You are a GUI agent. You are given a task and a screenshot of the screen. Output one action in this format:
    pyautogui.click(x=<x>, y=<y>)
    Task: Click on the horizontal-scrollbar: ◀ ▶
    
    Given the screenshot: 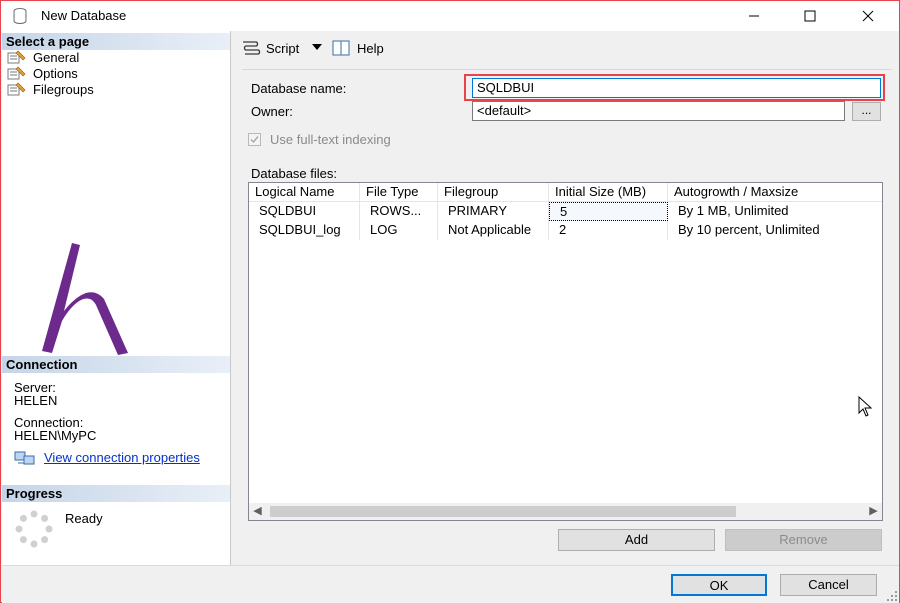 What is the action you would take?
    pyautogui.click(x=565, y=511)
    